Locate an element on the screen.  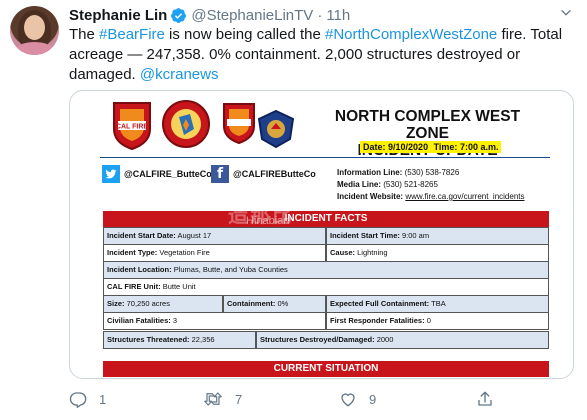
retweet-button: 7 is located at coordinates (222, 399).